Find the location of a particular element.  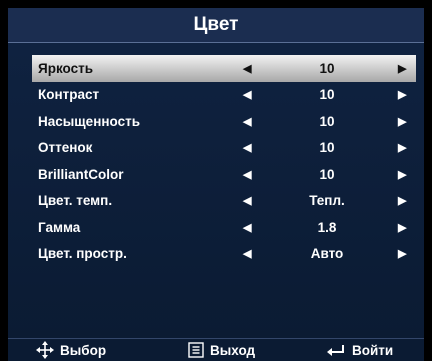

menu-item-value: Авто is located at coordinates (327, 254).